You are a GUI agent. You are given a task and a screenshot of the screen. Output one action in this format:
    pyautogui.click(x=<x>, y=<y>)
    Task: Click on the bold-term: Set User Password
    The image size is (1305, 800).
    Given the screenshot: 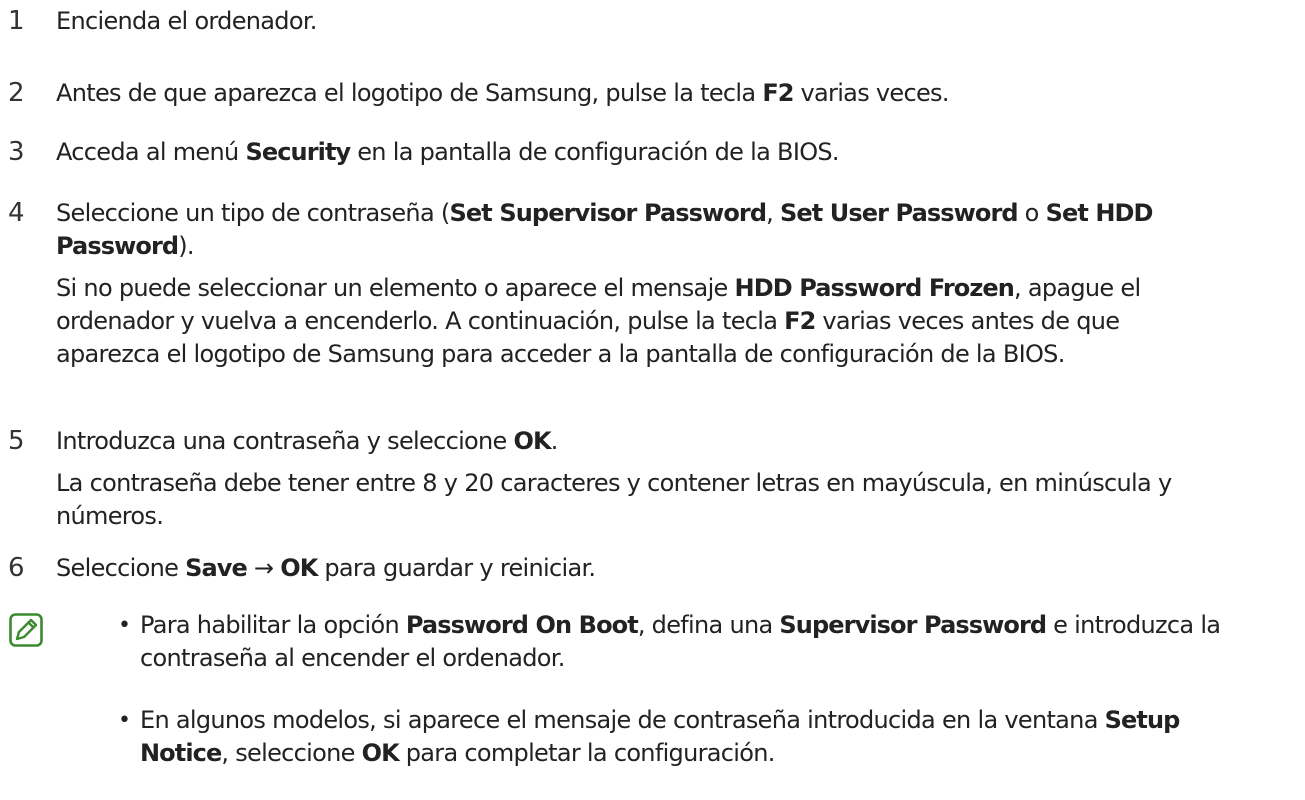 What is the action you would take?
    pyautogui.click(x=899, y=213)
    